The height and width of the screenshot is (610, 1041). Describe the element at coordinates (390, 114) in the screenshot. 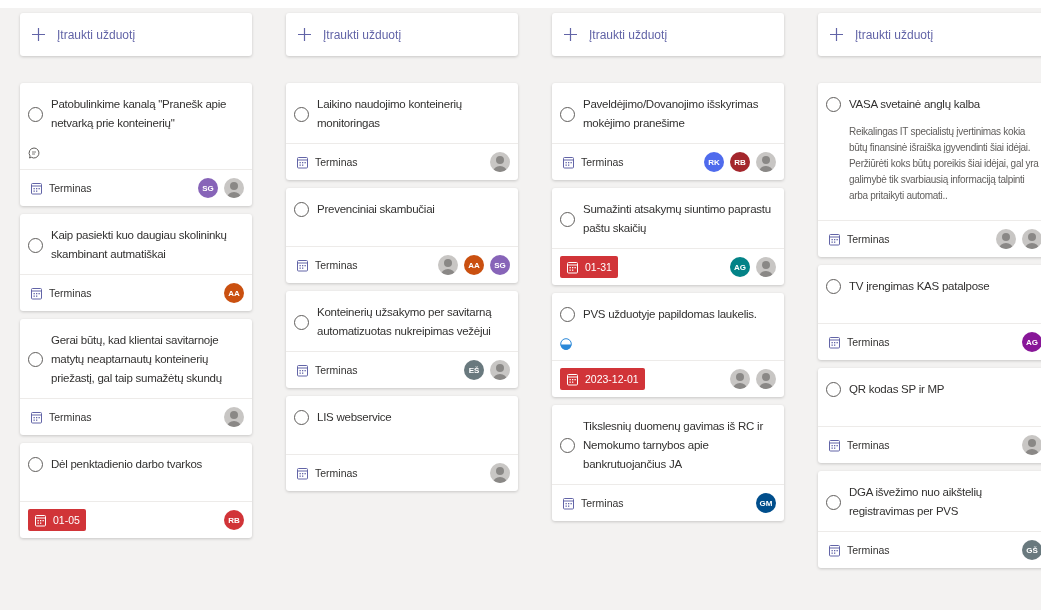

I see `task-title: Laikino naudojimo konteinerių monitoringas` at that location.